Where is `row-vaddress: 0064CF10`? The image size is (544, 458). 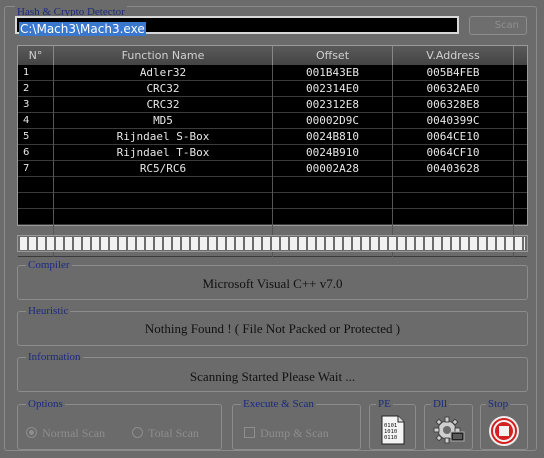 row-vaddress: 0064CF10 is located at coordinates (453, 153).